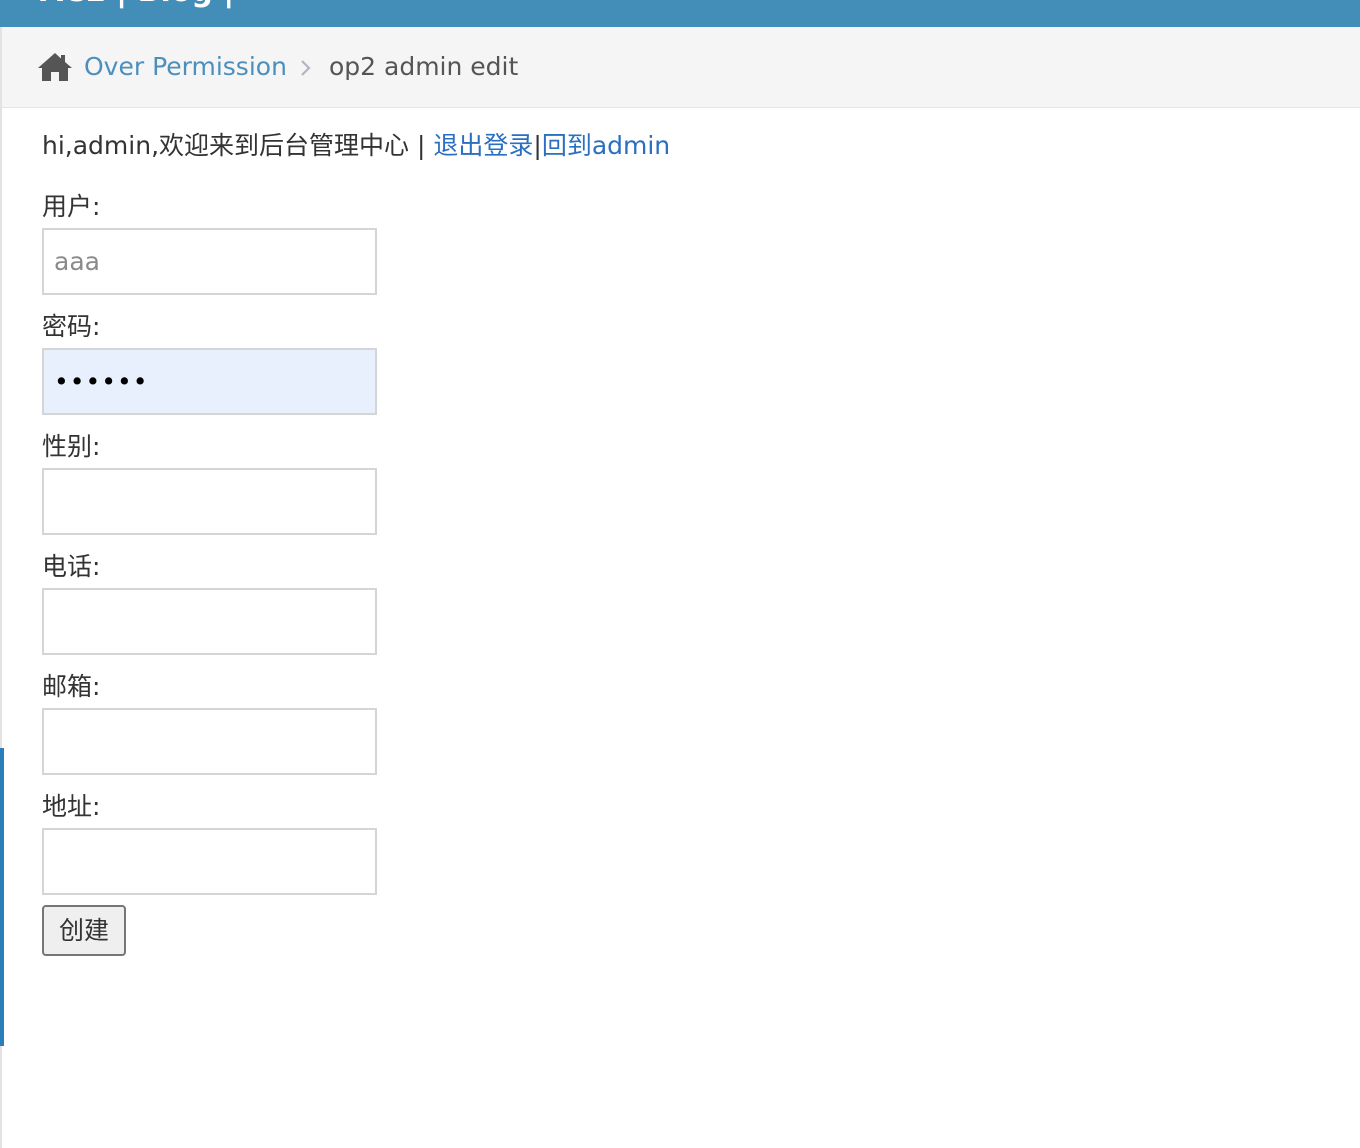 The image size is (1360, 1148). What do you see at coordinates (2, 897) in the screenshot?
I see `sidebar-active-accent` at bounding box center [2, 897].